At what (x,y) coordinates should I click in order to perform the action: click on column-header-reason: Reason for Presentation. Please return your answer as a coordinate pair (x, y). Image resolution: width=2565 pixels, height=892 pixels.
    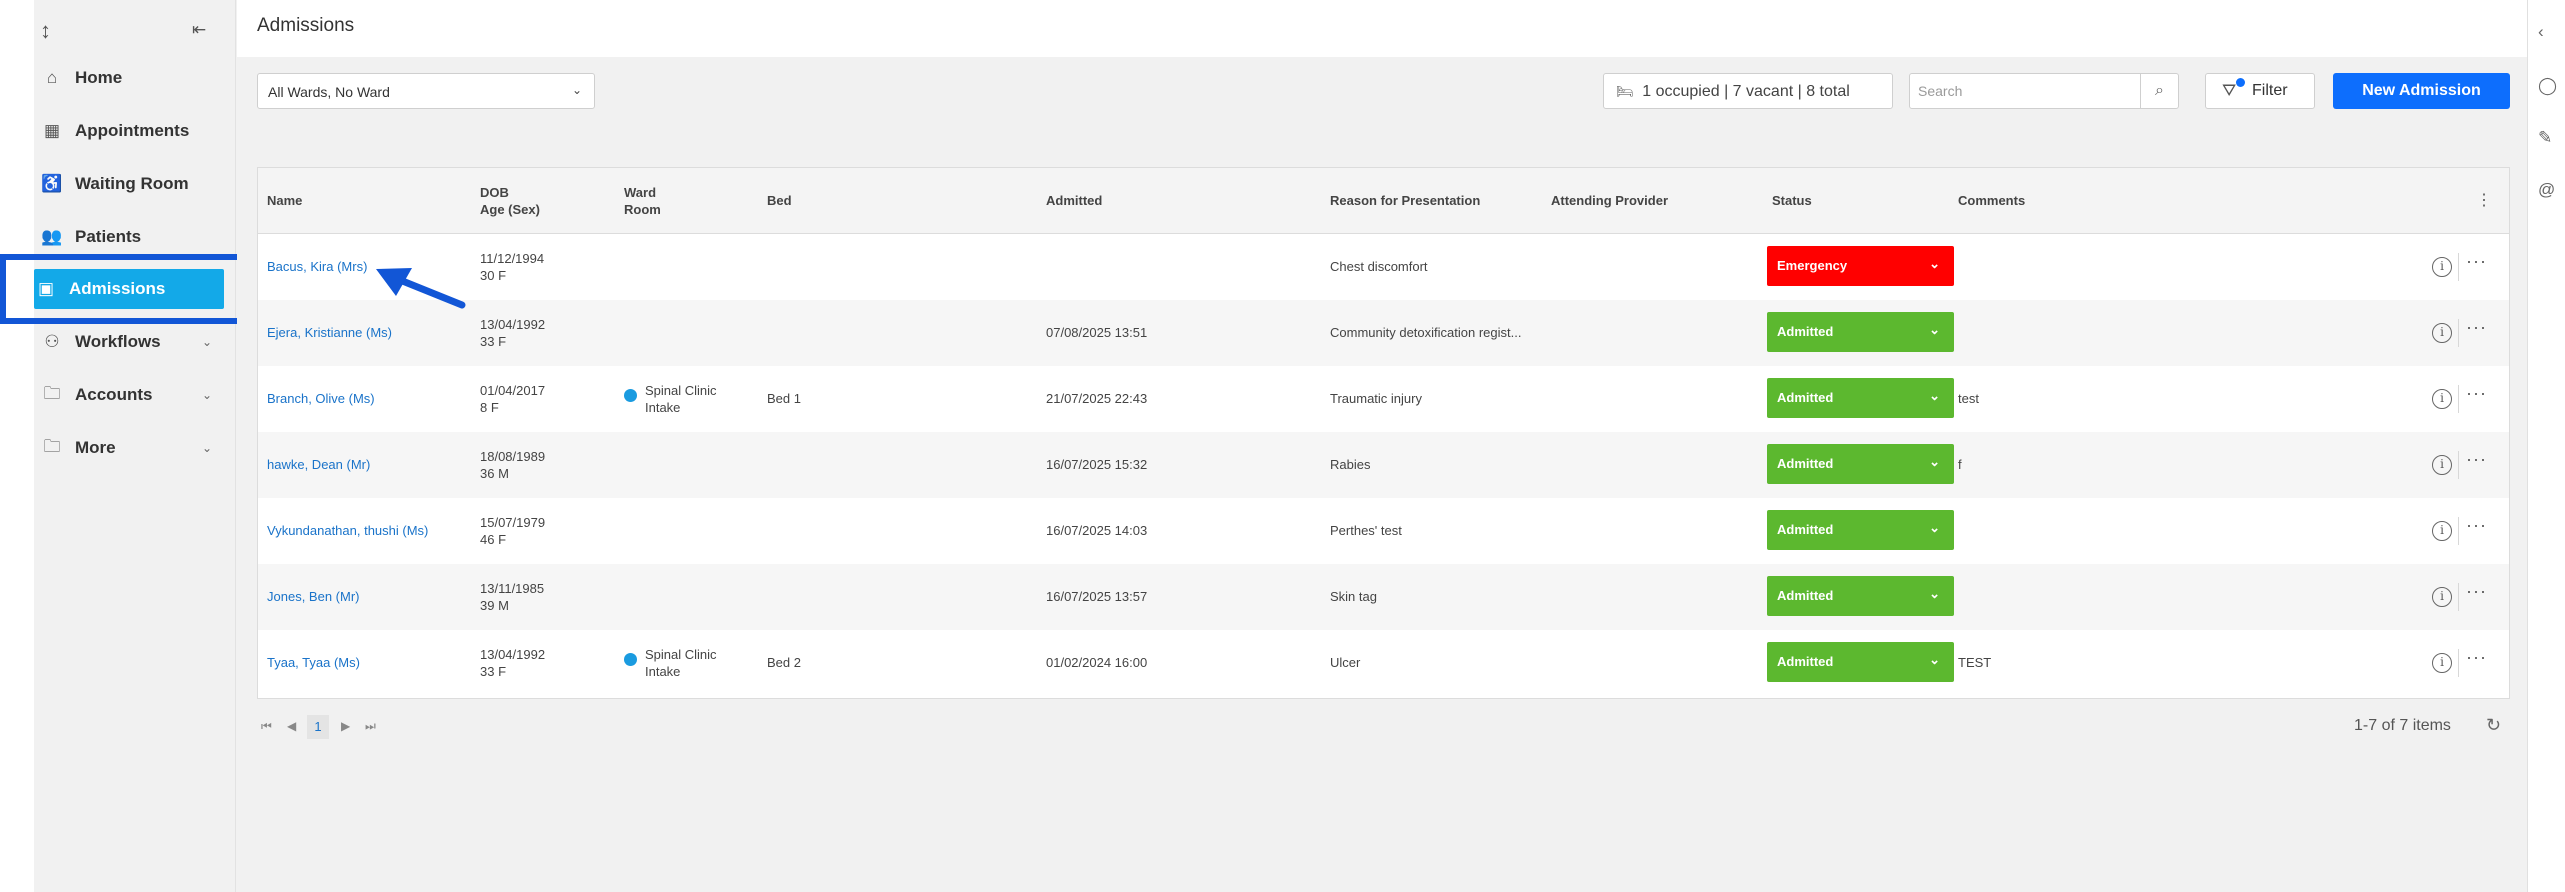
    Looking at the image, I should click on (1405, 200).